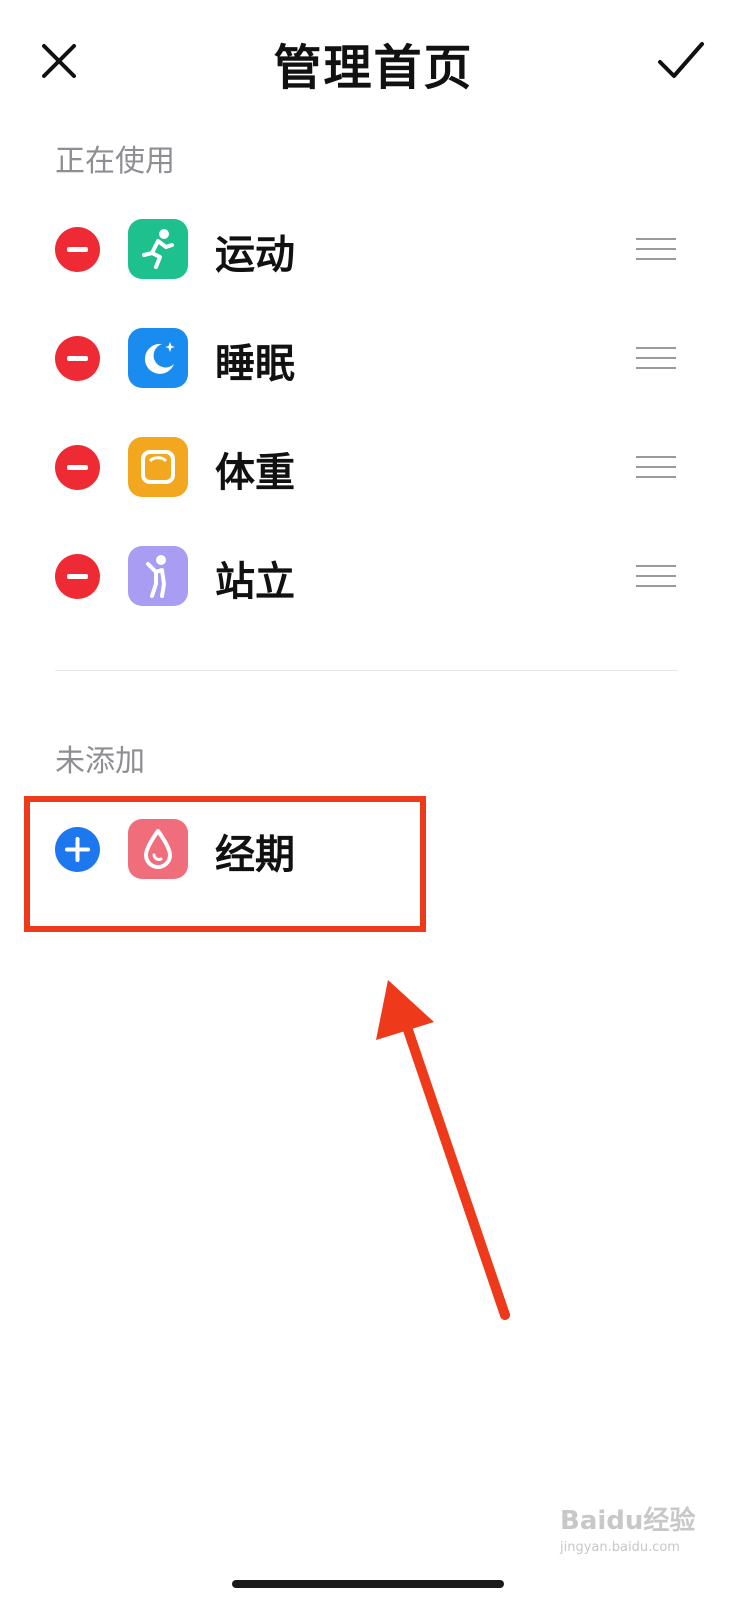 Image resolution: width=747 pixels, height=1599 pixels. What do you see at coordinates (158, 249) in the screenshot?
I see `running-icon` at bounding box center [158, 249].